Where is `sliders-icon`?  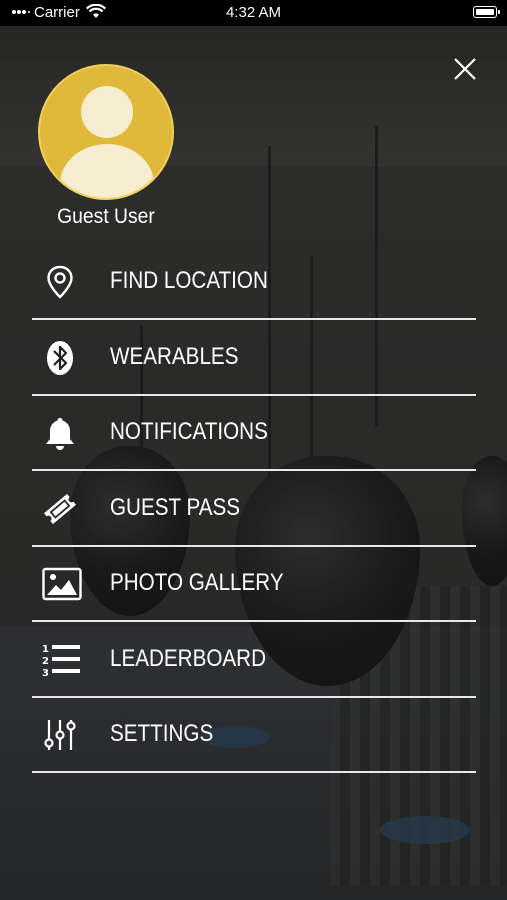 sliders-icon is located at coordinates (60, 735).